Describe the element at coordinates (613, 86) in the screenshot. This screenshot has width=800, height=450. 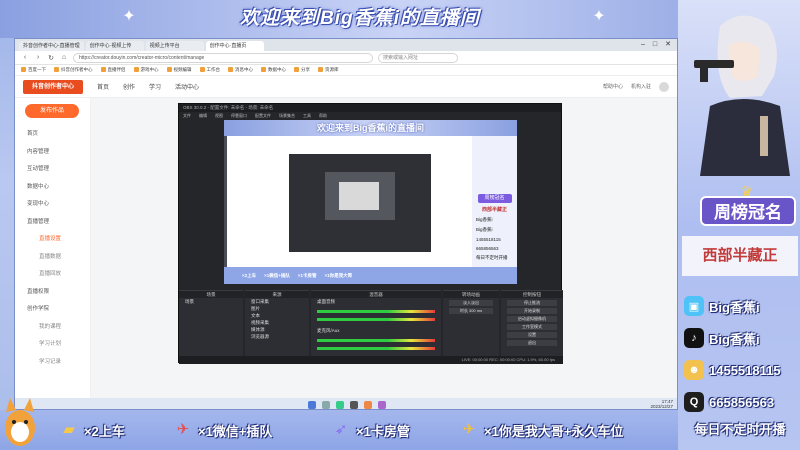
I see `help-link: 帮助中心` at that location.